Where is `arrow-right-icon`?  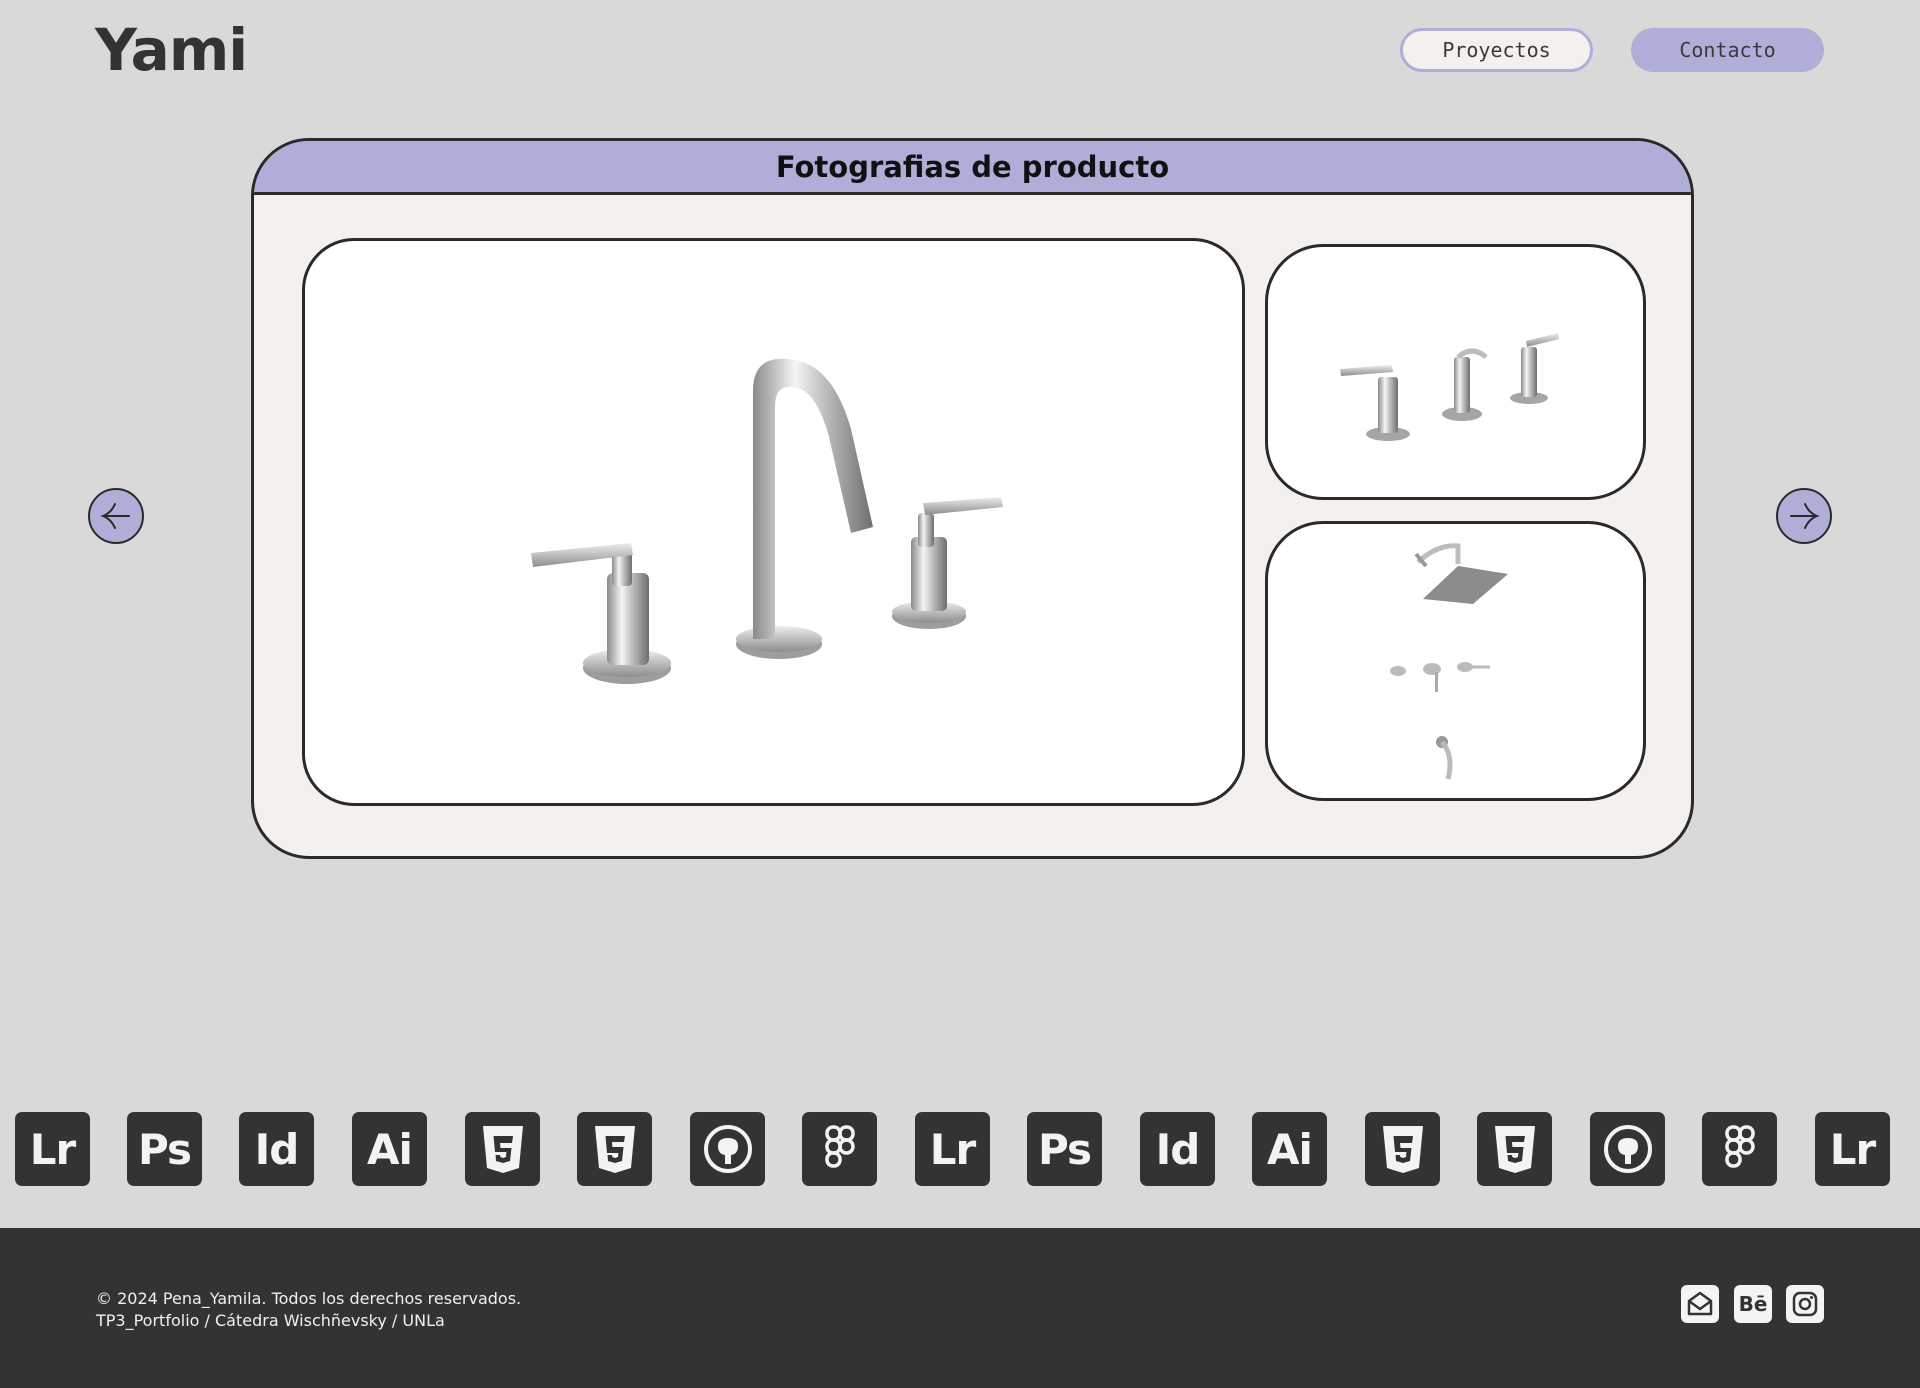
arrow-right-icon is located at coordinates (1805, 516).